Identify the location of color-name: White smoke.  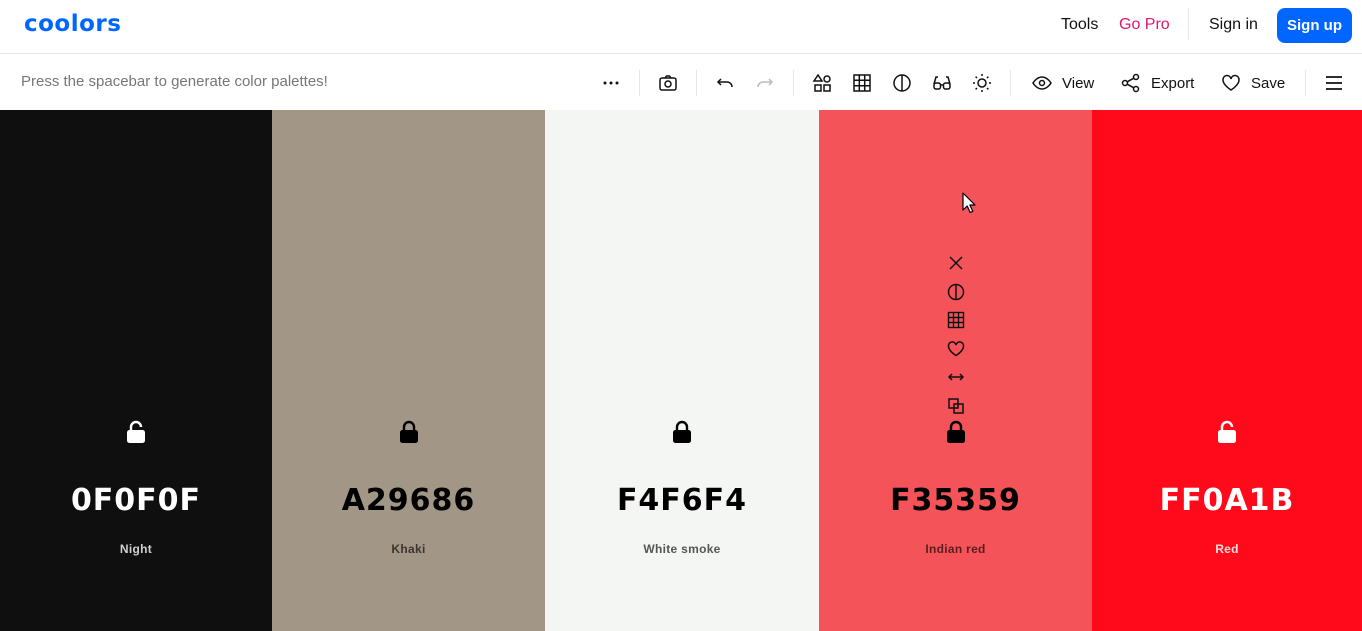
(682, 549).